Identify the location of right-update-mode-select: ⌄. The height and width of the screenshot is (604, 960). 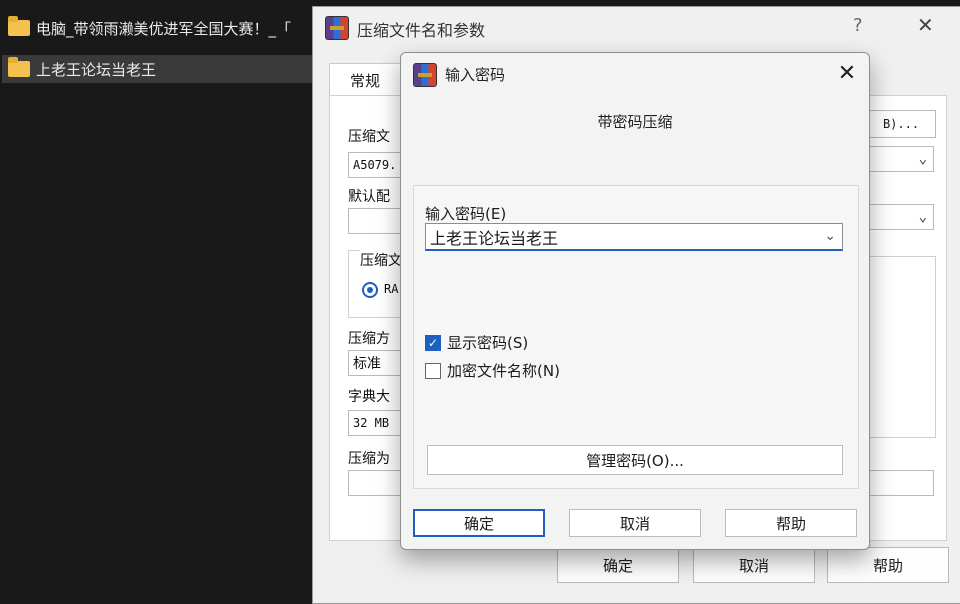
(900, 159).